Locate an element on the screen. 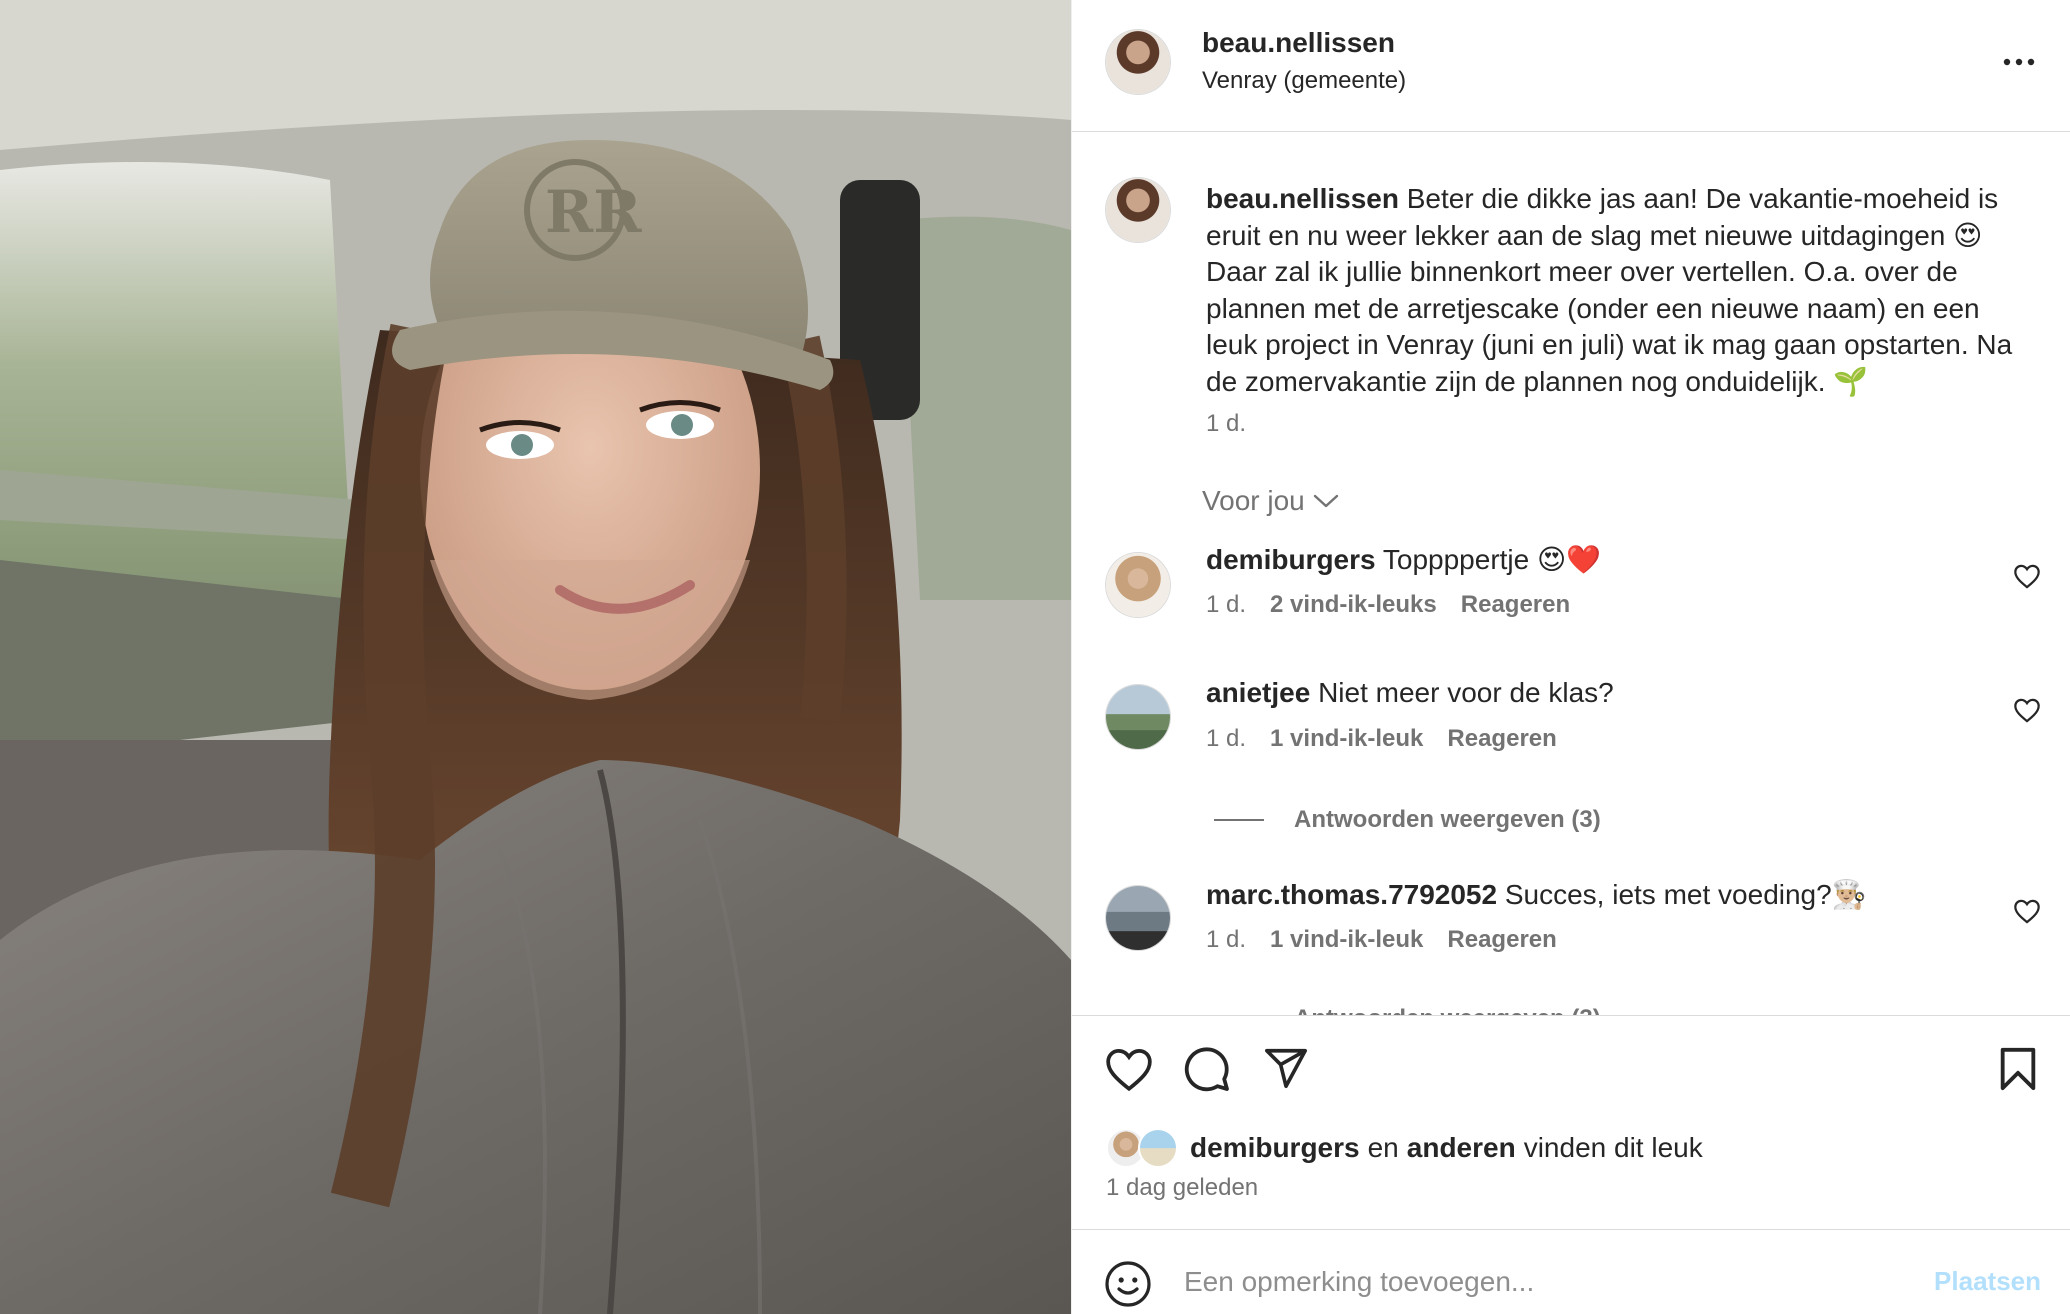 This screenshot has width=2070, height=1314. comment-body: demiburgers Toppppertje 😍❤️ is located at coordinates (1403, 559).